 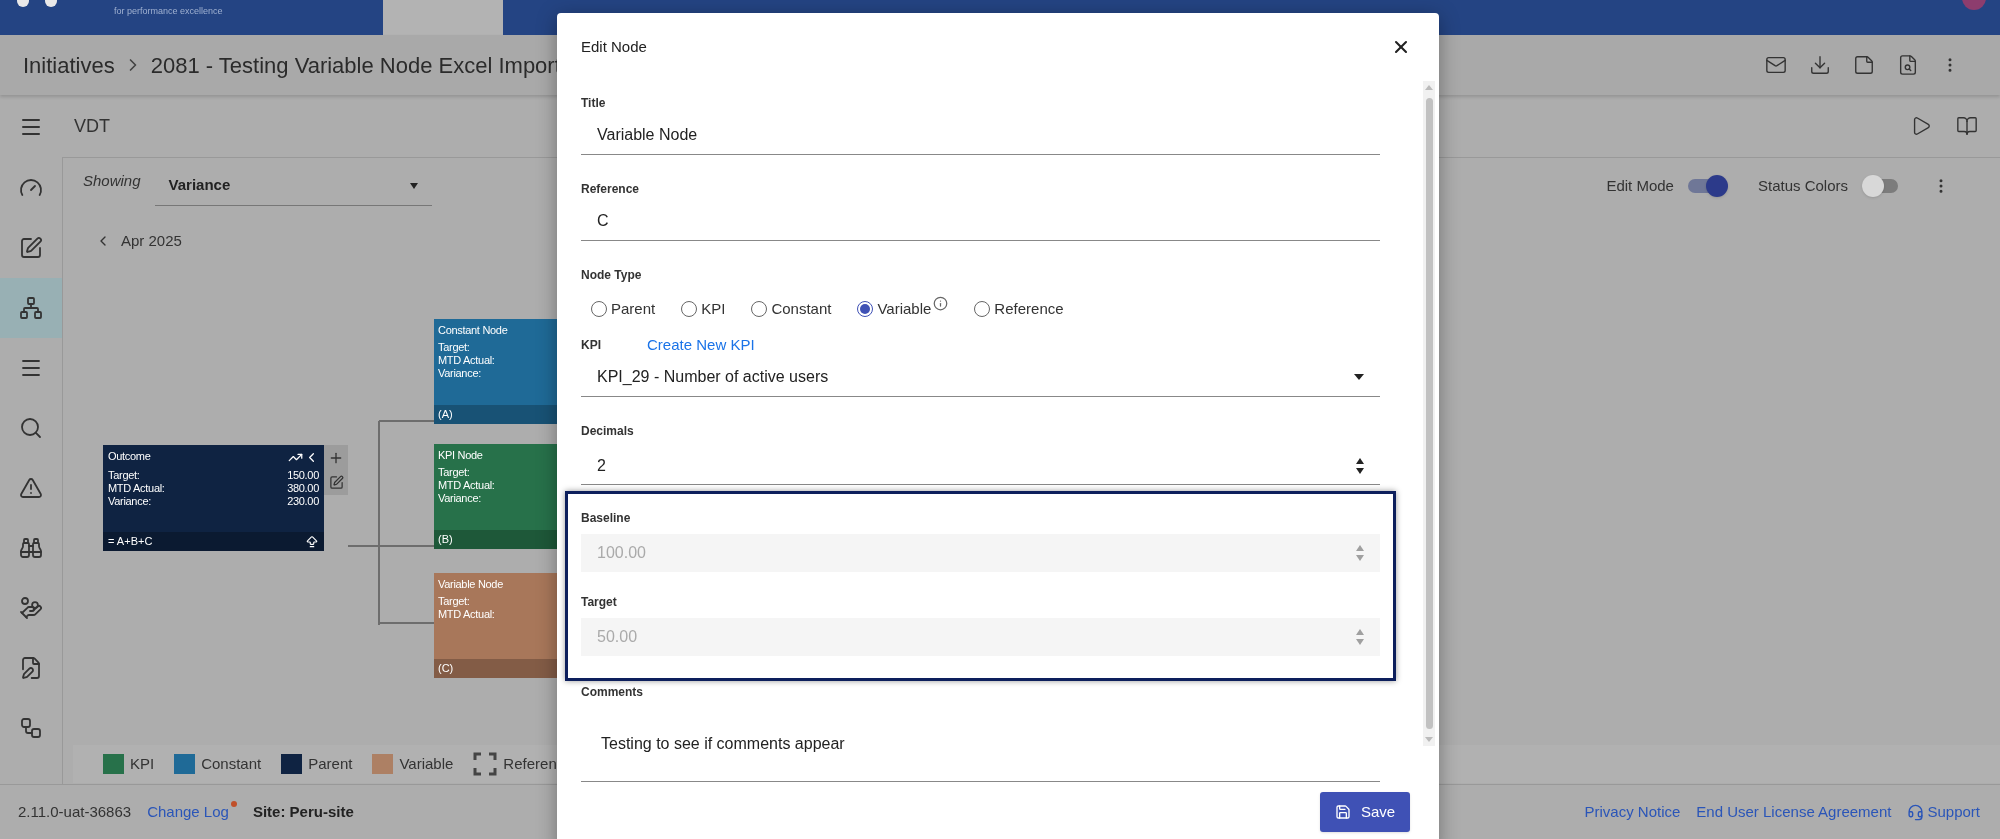 I want to click on upload-icon, so click(x=312, y=541).